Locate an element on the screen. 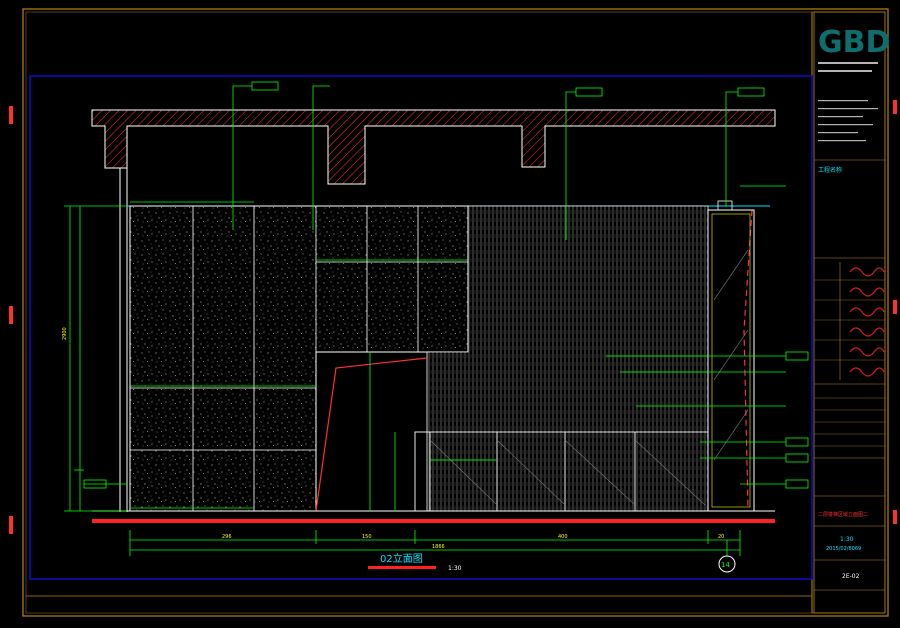 This screenshot has width=900, height=628. floor-line is located at coordinates (433, 516).